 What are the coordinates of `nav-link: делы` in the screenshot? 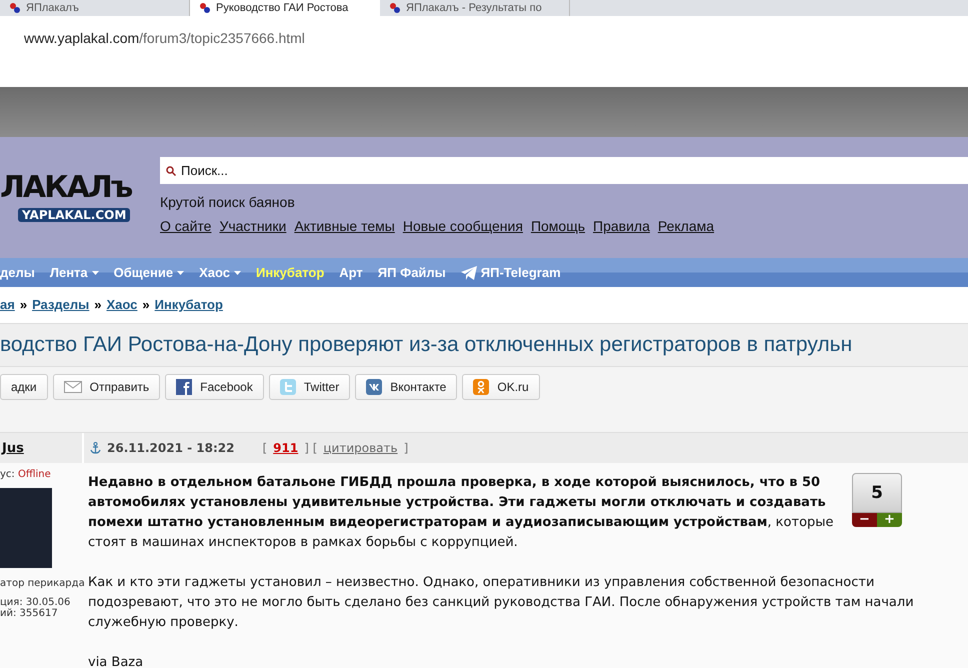 It's located at (17, 272).